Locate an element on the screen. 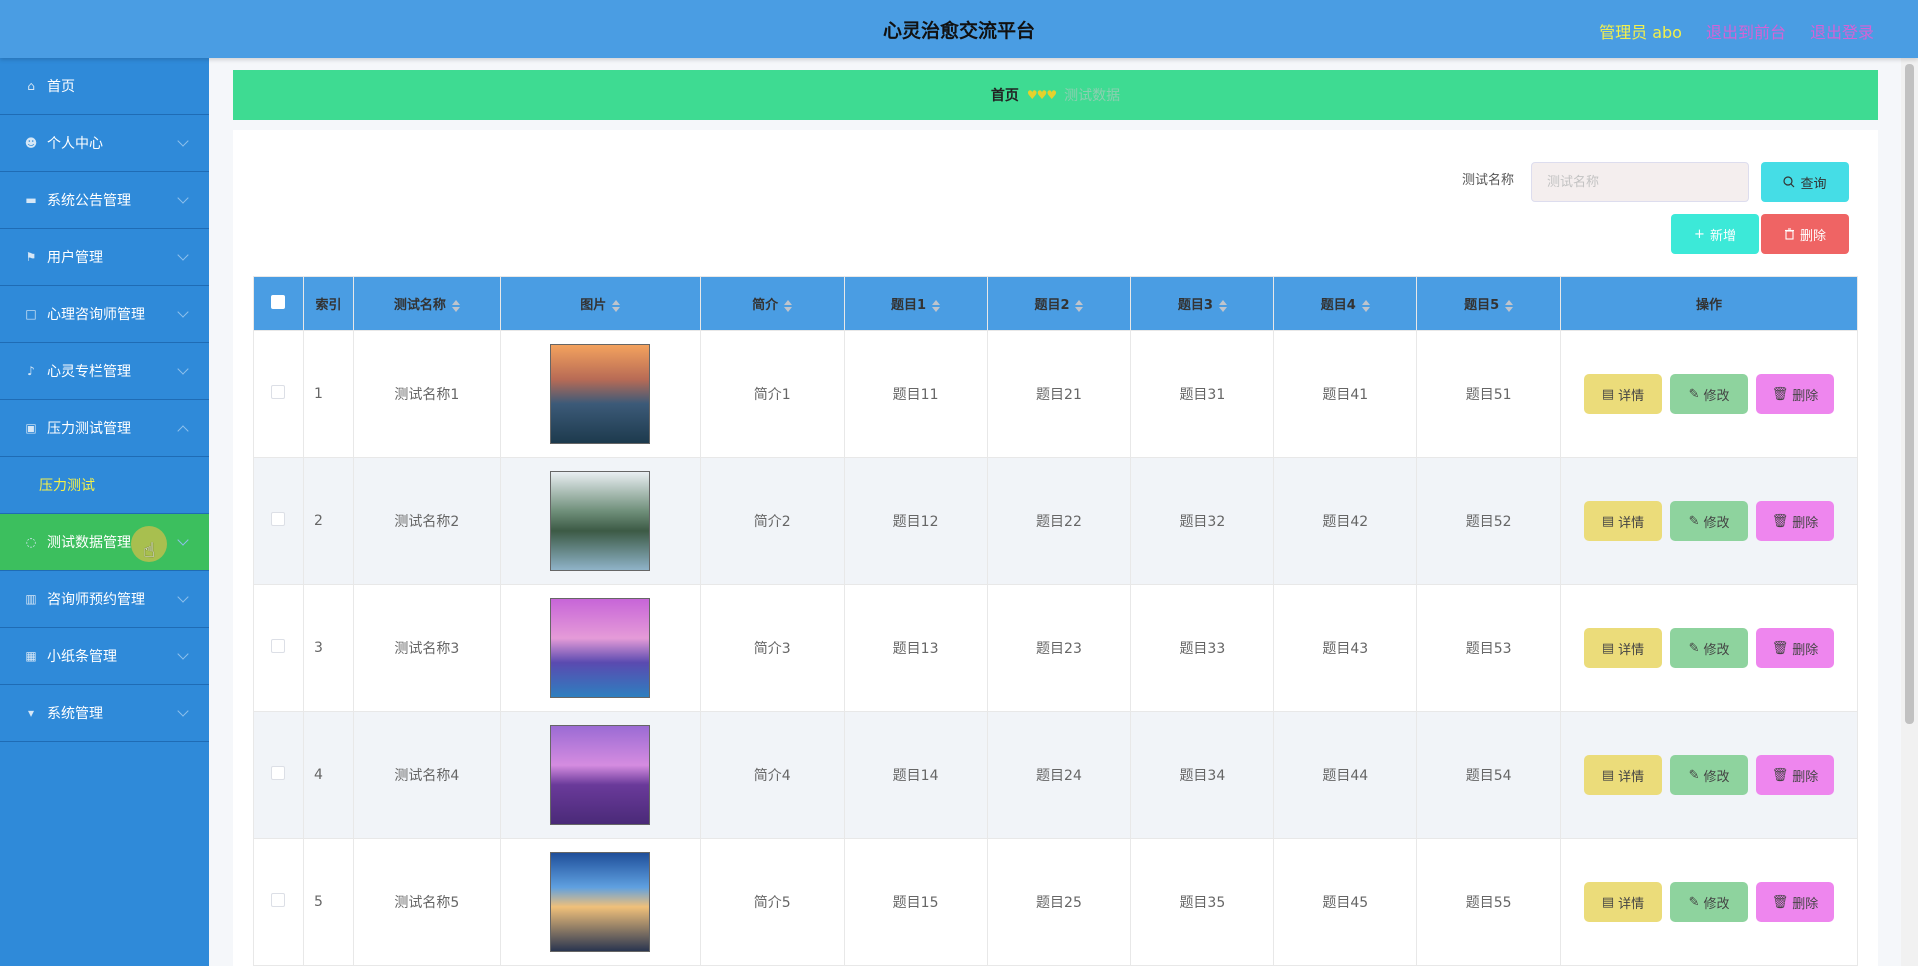 The image size is (1918, 966). query-button-label: 查询 is located at coordinates (1813, 184).